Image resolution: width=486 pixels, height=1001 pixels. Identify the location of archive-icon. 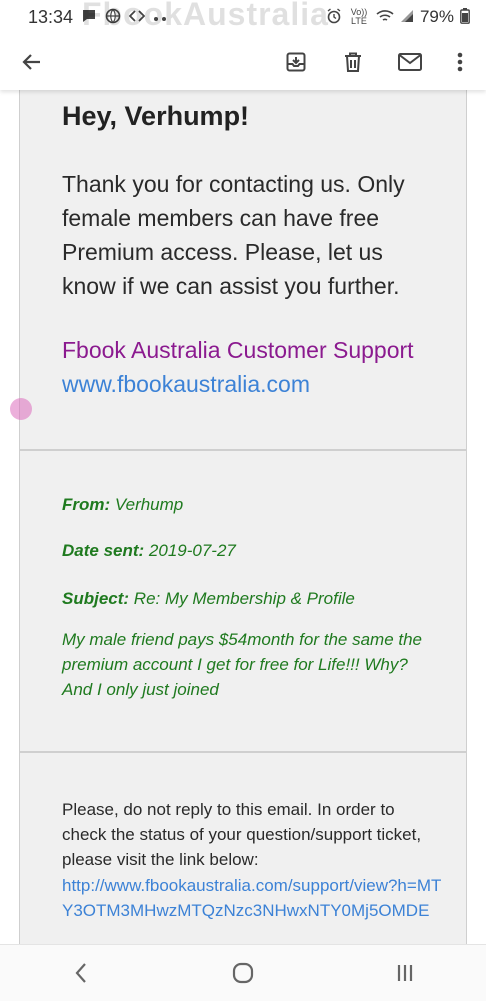
(296, 62).